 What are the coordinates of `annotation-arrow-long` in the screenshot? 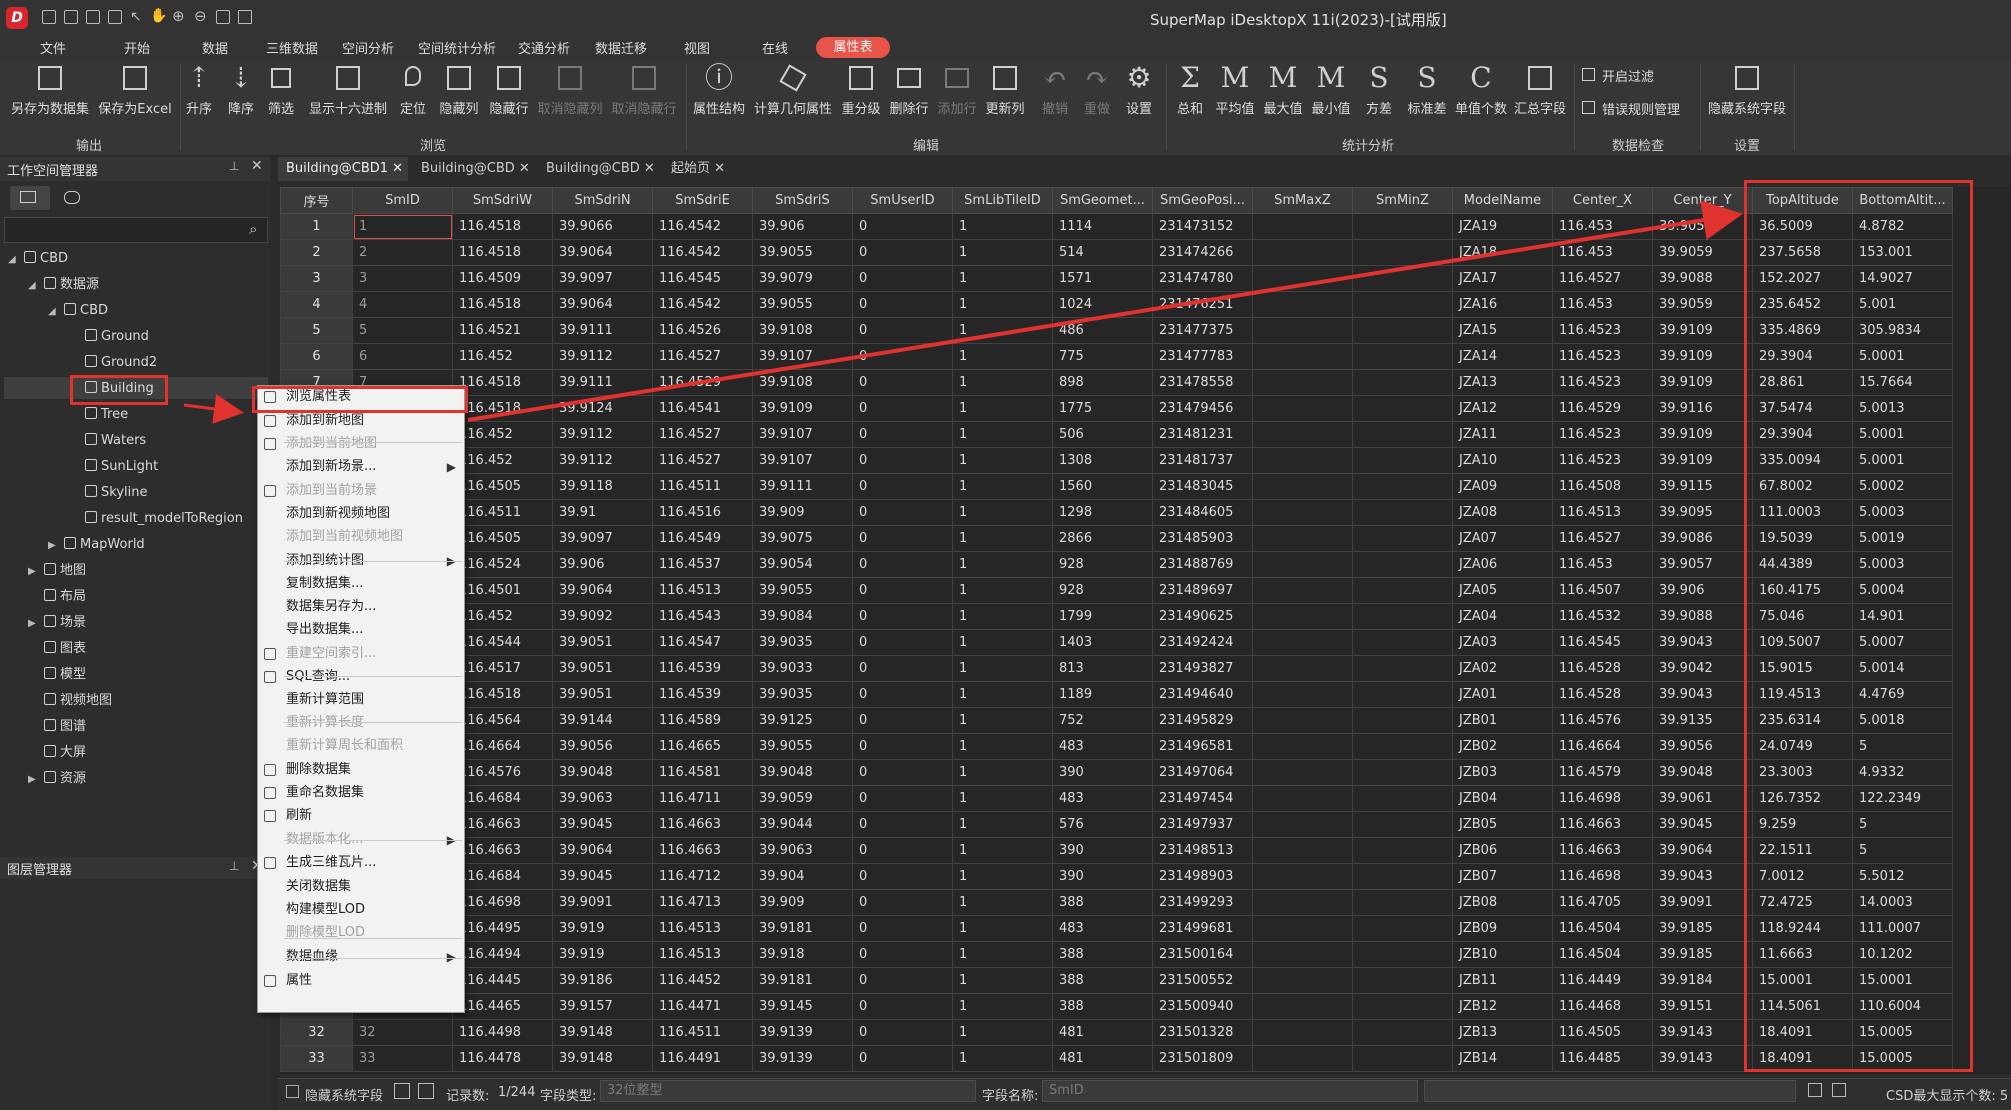 It's located at (1105, 311).